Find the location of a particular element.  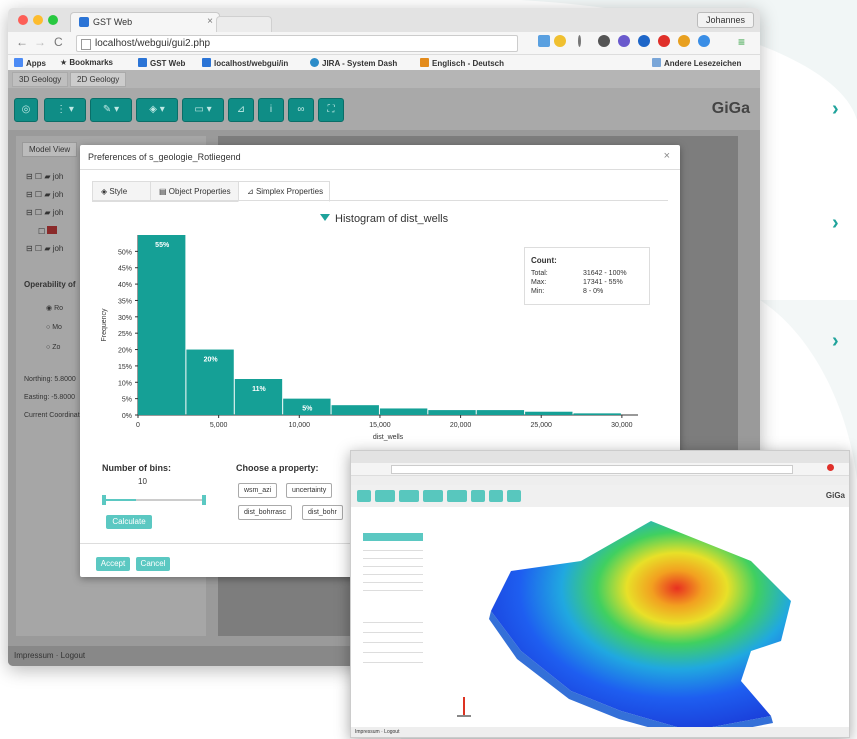

status-links: Impressum · Logout is located at coordinates (49, 655).